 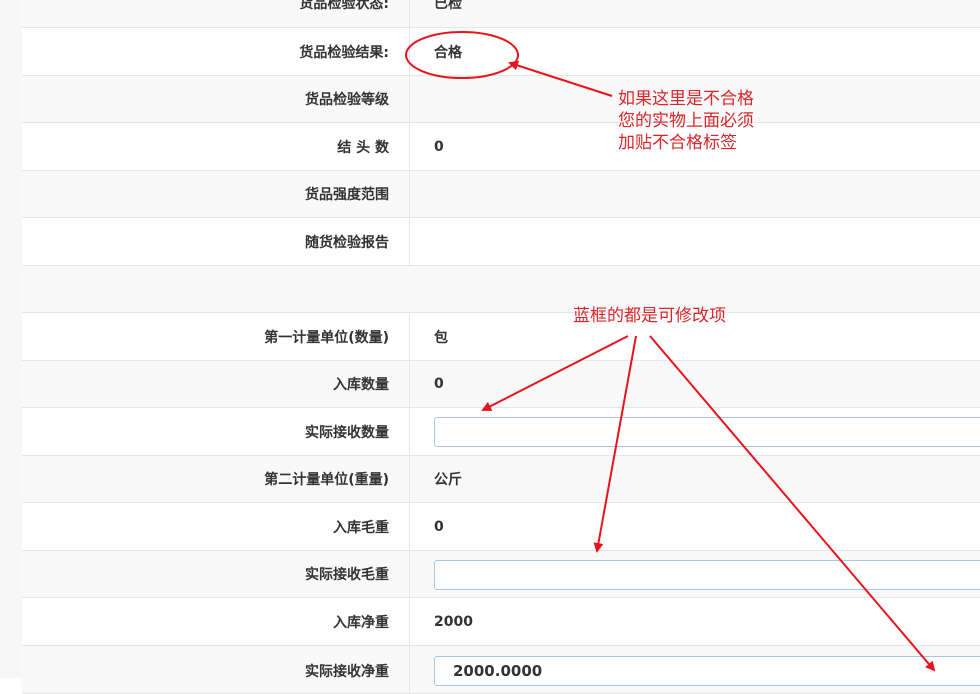 I want to click on received-gross-weight-input, so click(x=707, y=575).